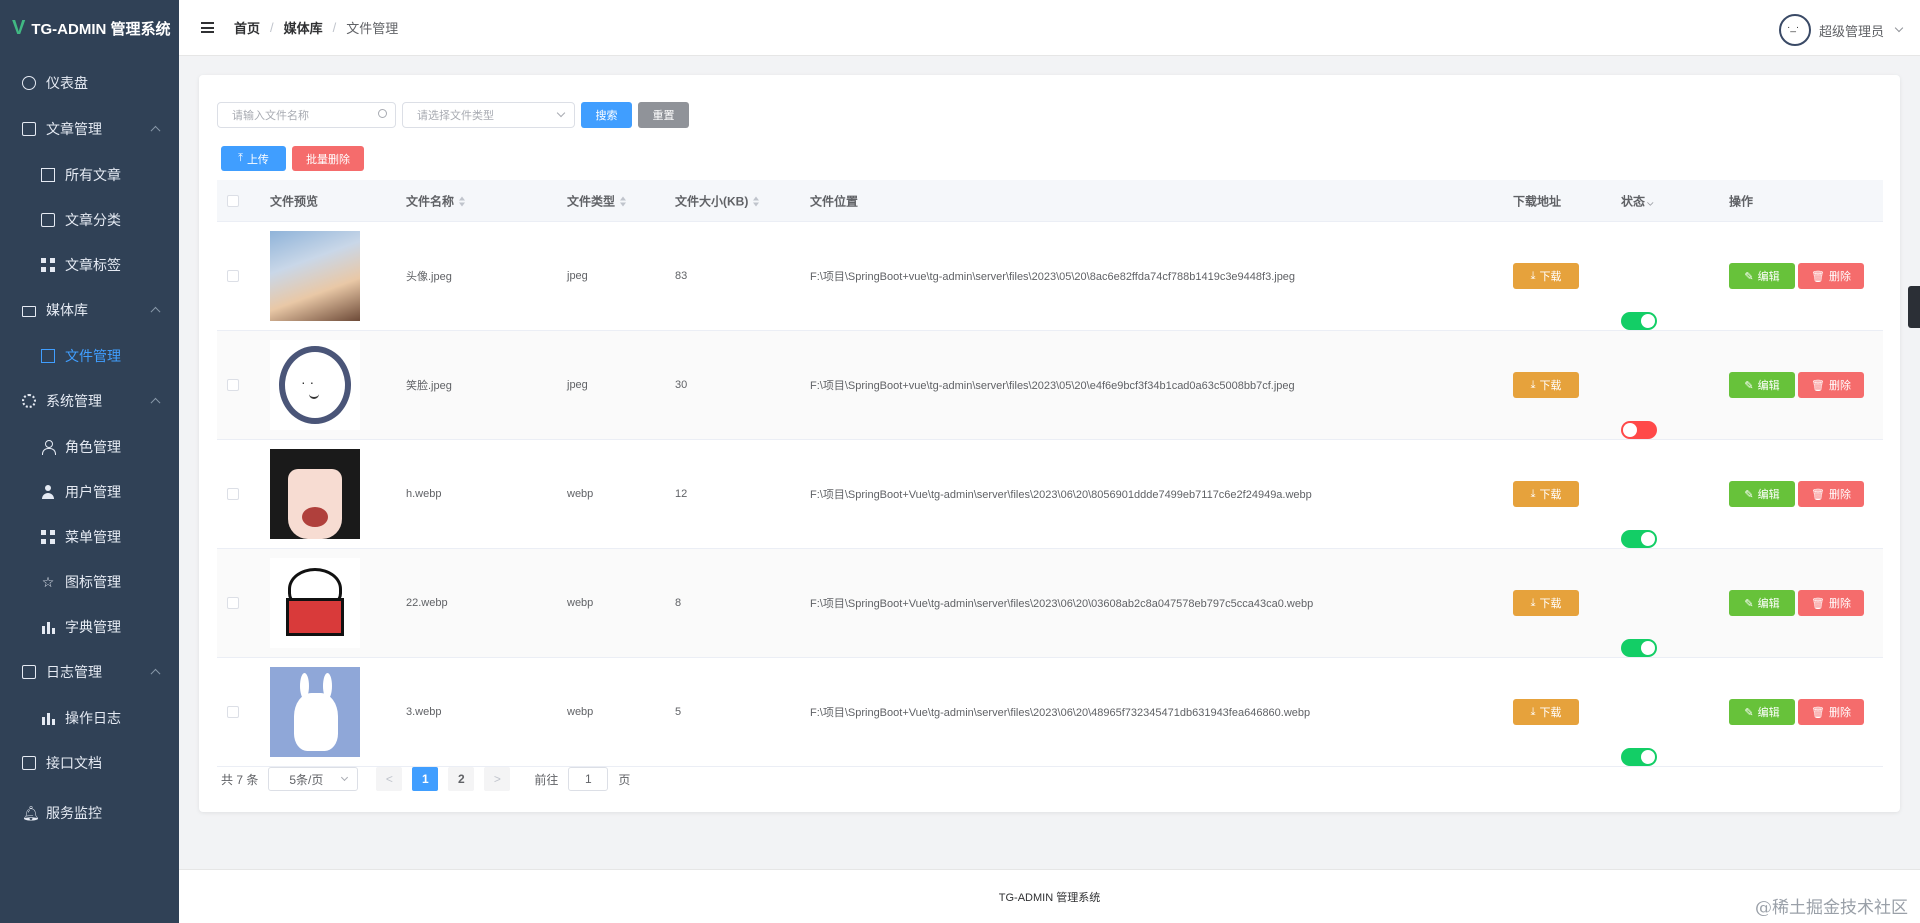 The width and height of the screenshot is (1920, 923). What do you see at coordinates (580, 712) in the screenshot?
I see `file-type: webp` at bounding box center [580, 712].